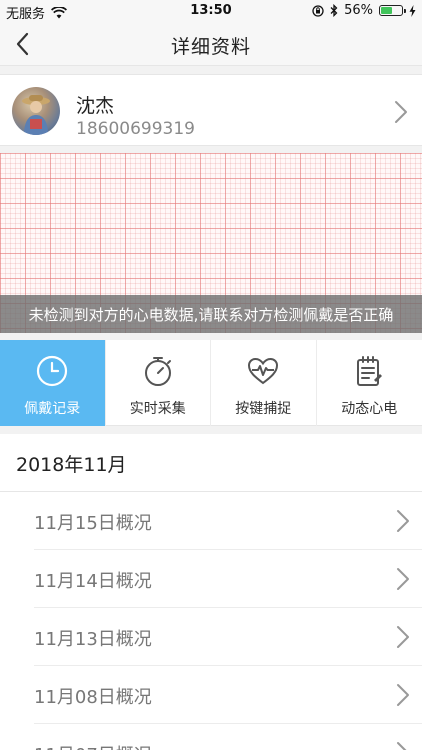 This screenshot has width=422, height=750. I want to click on month-header: 2018年11月, so click(211, 463).